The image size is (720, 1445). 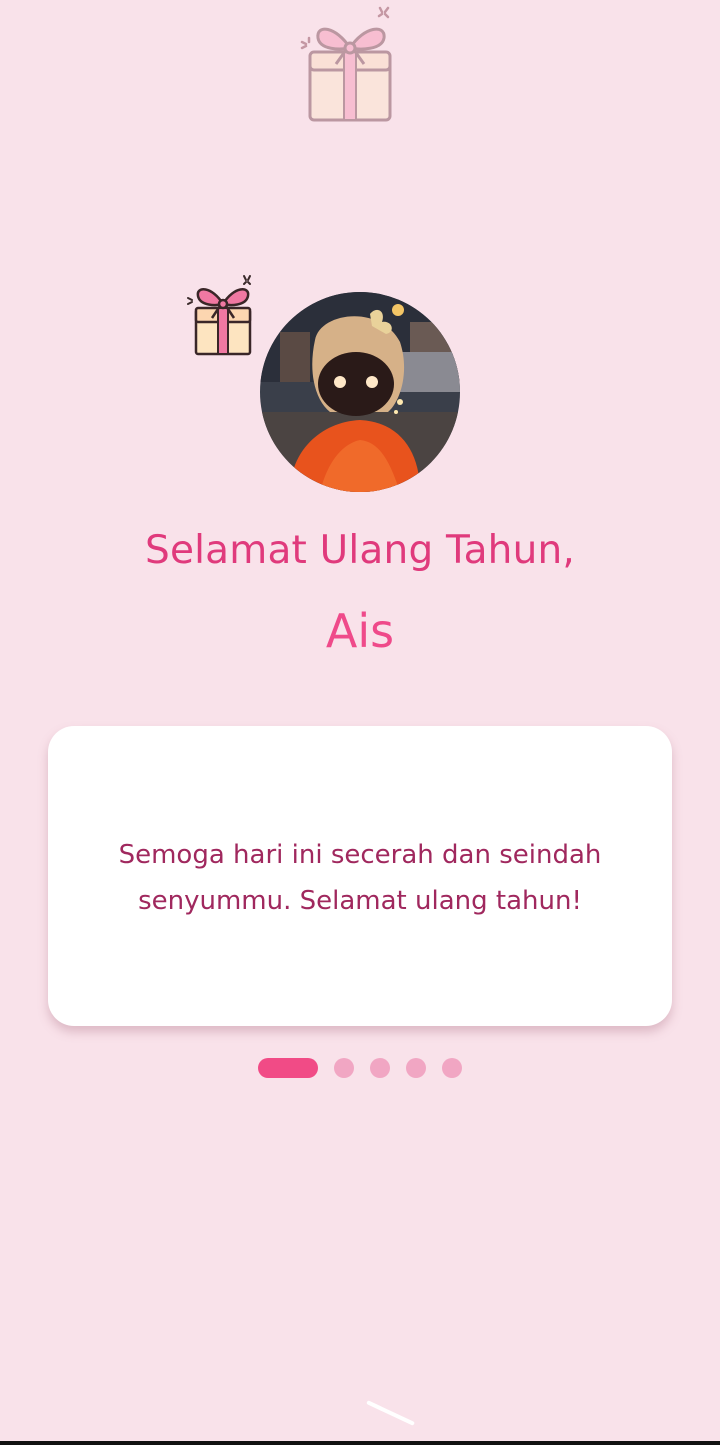 What do you see at coordinates (368, 1068) in the screenshot?
I see `page-indicator` at bounding box center [368, 1068].